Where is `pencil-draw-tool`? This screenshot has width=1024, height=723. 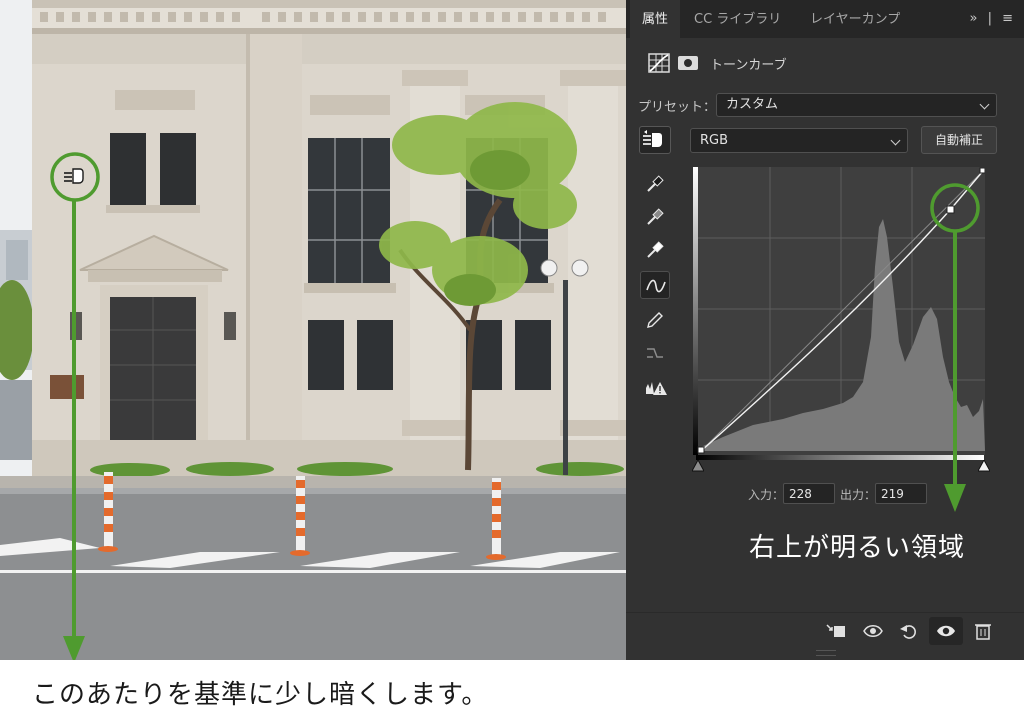 pencil-draw-tool is located at coordinates (655, 320).